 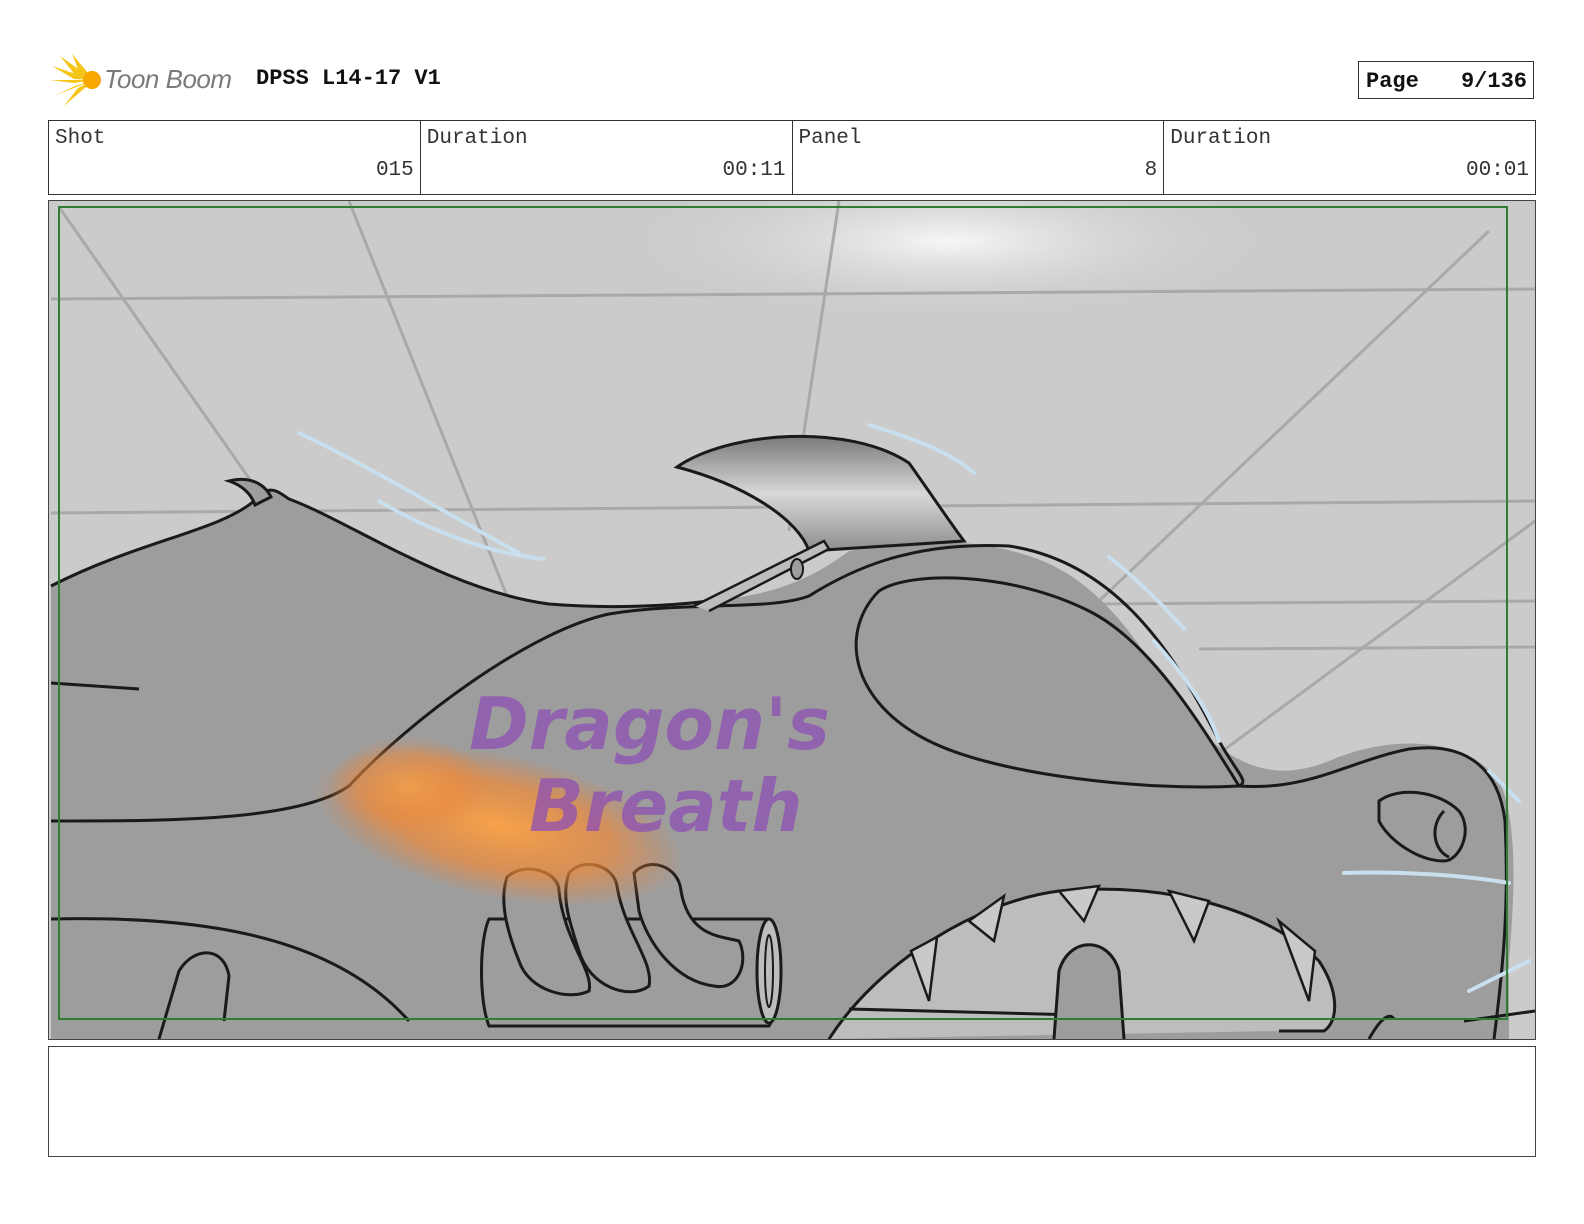 What do you see at coordinates (792, 1101) in the screenshot?
I see `notes-box` at bounding box center [792, 1101].